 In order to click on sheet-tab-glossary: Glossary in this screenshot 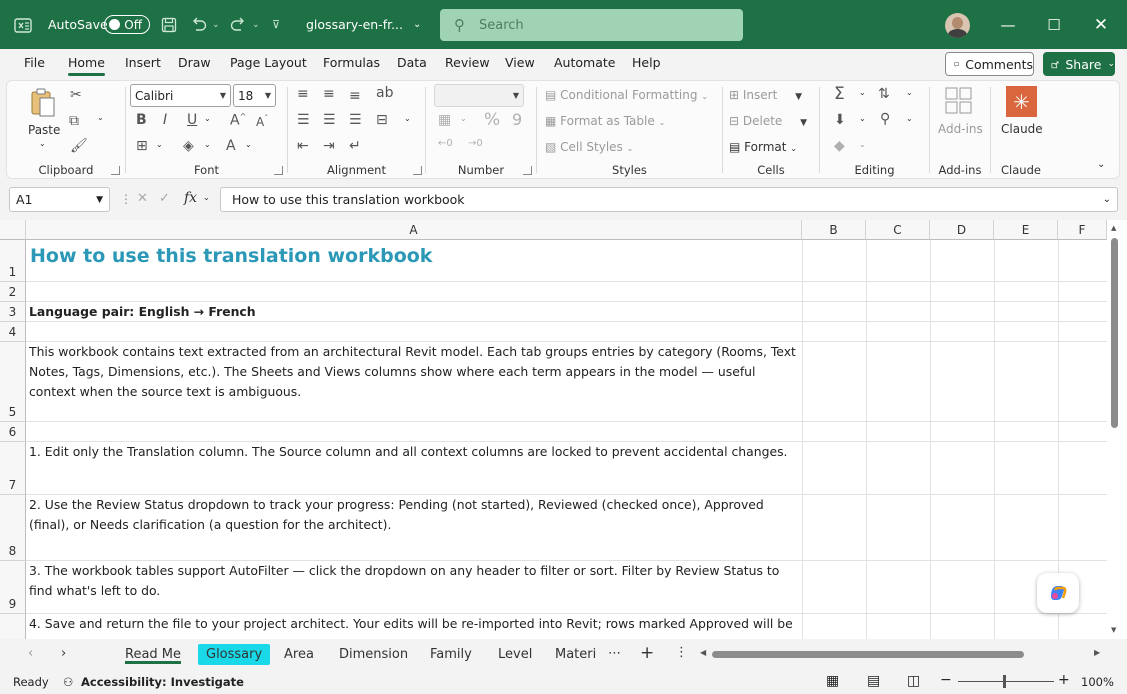, I will do `click(234, 654)`.